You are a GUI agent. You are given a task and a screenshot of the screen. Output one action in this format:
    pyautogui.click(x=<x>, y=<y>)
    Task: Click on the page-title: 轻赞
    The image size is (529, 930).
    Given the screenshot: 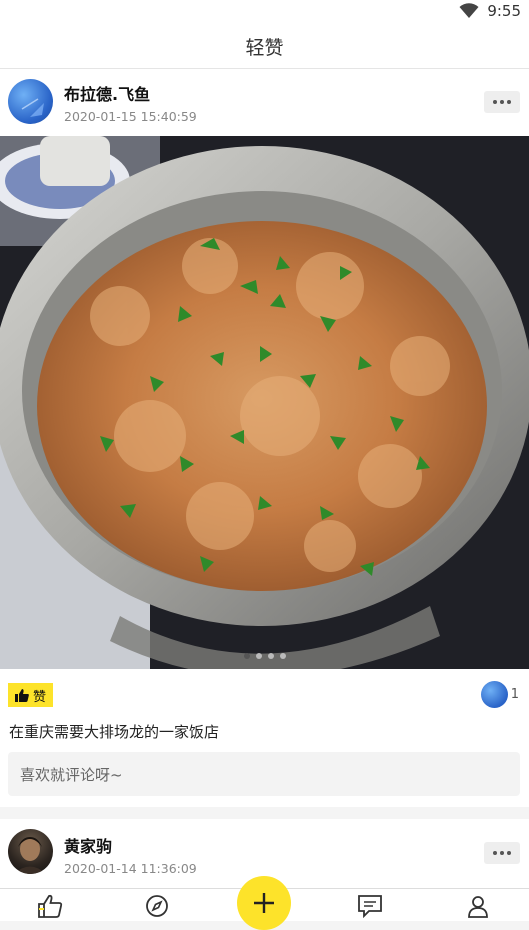 What is the action you would take?
    pyautogui.click(x=264, y=47)
    